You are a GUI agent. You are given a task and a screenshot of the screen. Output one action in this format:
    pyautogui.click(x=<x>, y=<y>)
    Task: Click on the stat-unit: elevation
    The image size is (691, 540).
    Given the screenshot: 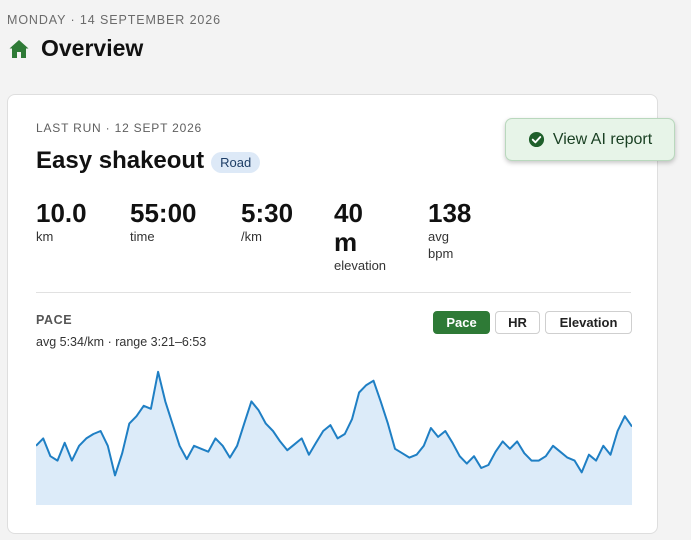 What is the action you would take?
    pyautogui.click(x=360, y=265)
    